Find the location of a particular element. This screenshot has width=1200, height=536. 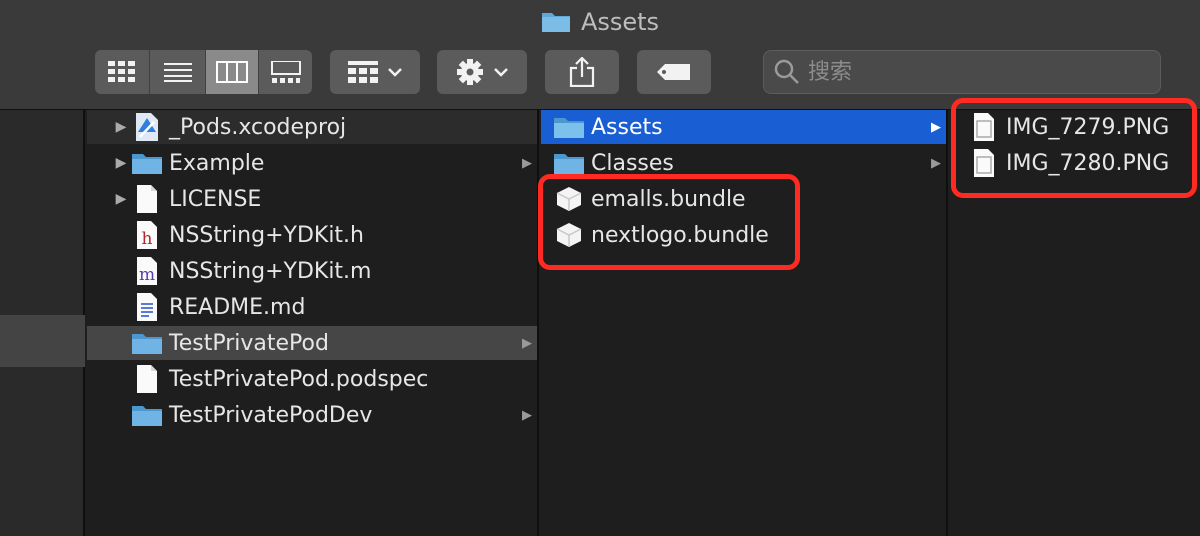

list-item: ▶ _Pods.xcodeproj is located at coordinates (312, 127).